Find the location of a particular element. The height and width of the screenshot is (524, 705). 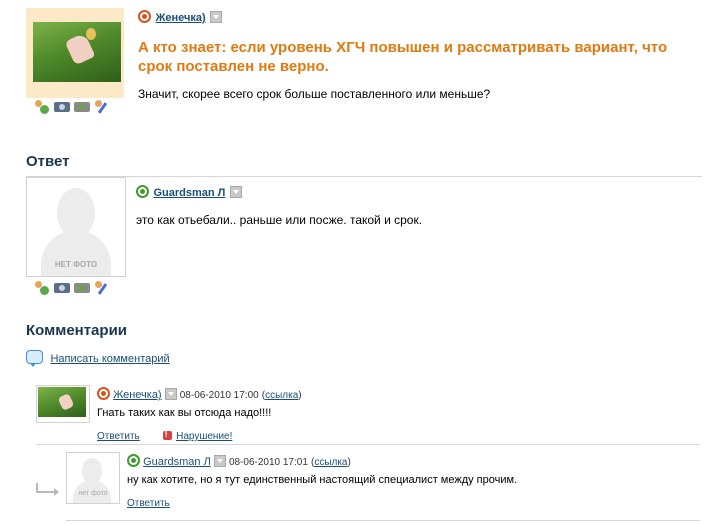

write-comment-link: Написать комментарий is located at coordinates (109, 359).